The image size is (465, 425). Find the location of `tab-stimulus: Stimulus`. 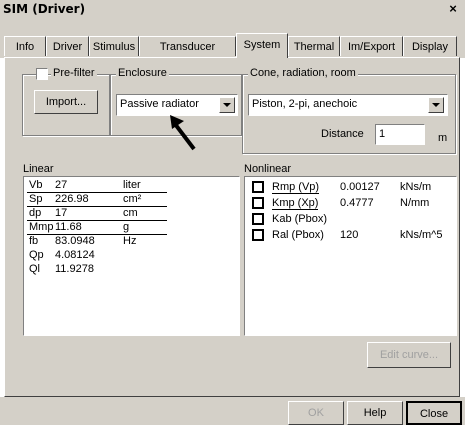

tab-stimulus: Stimulus is located at coordinates (114, 46).